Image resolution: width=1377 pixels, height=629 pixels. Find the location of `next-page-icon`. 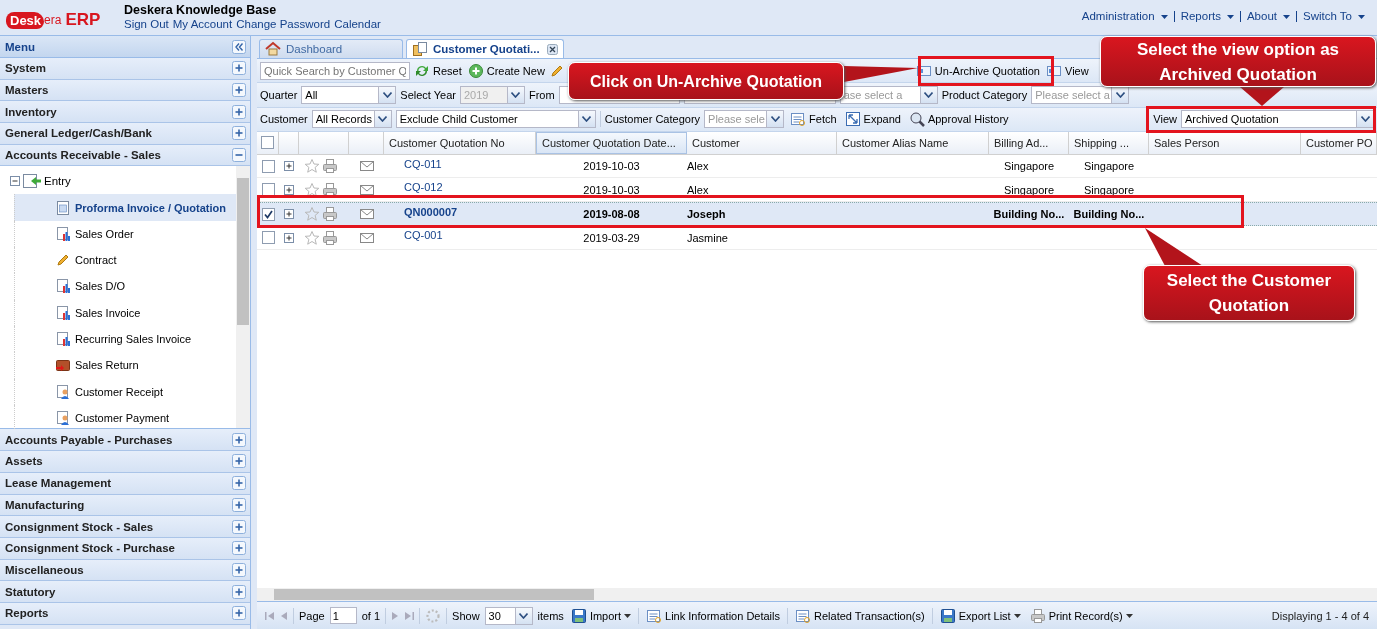

next-page-icon is located at coordinates (395, 615).